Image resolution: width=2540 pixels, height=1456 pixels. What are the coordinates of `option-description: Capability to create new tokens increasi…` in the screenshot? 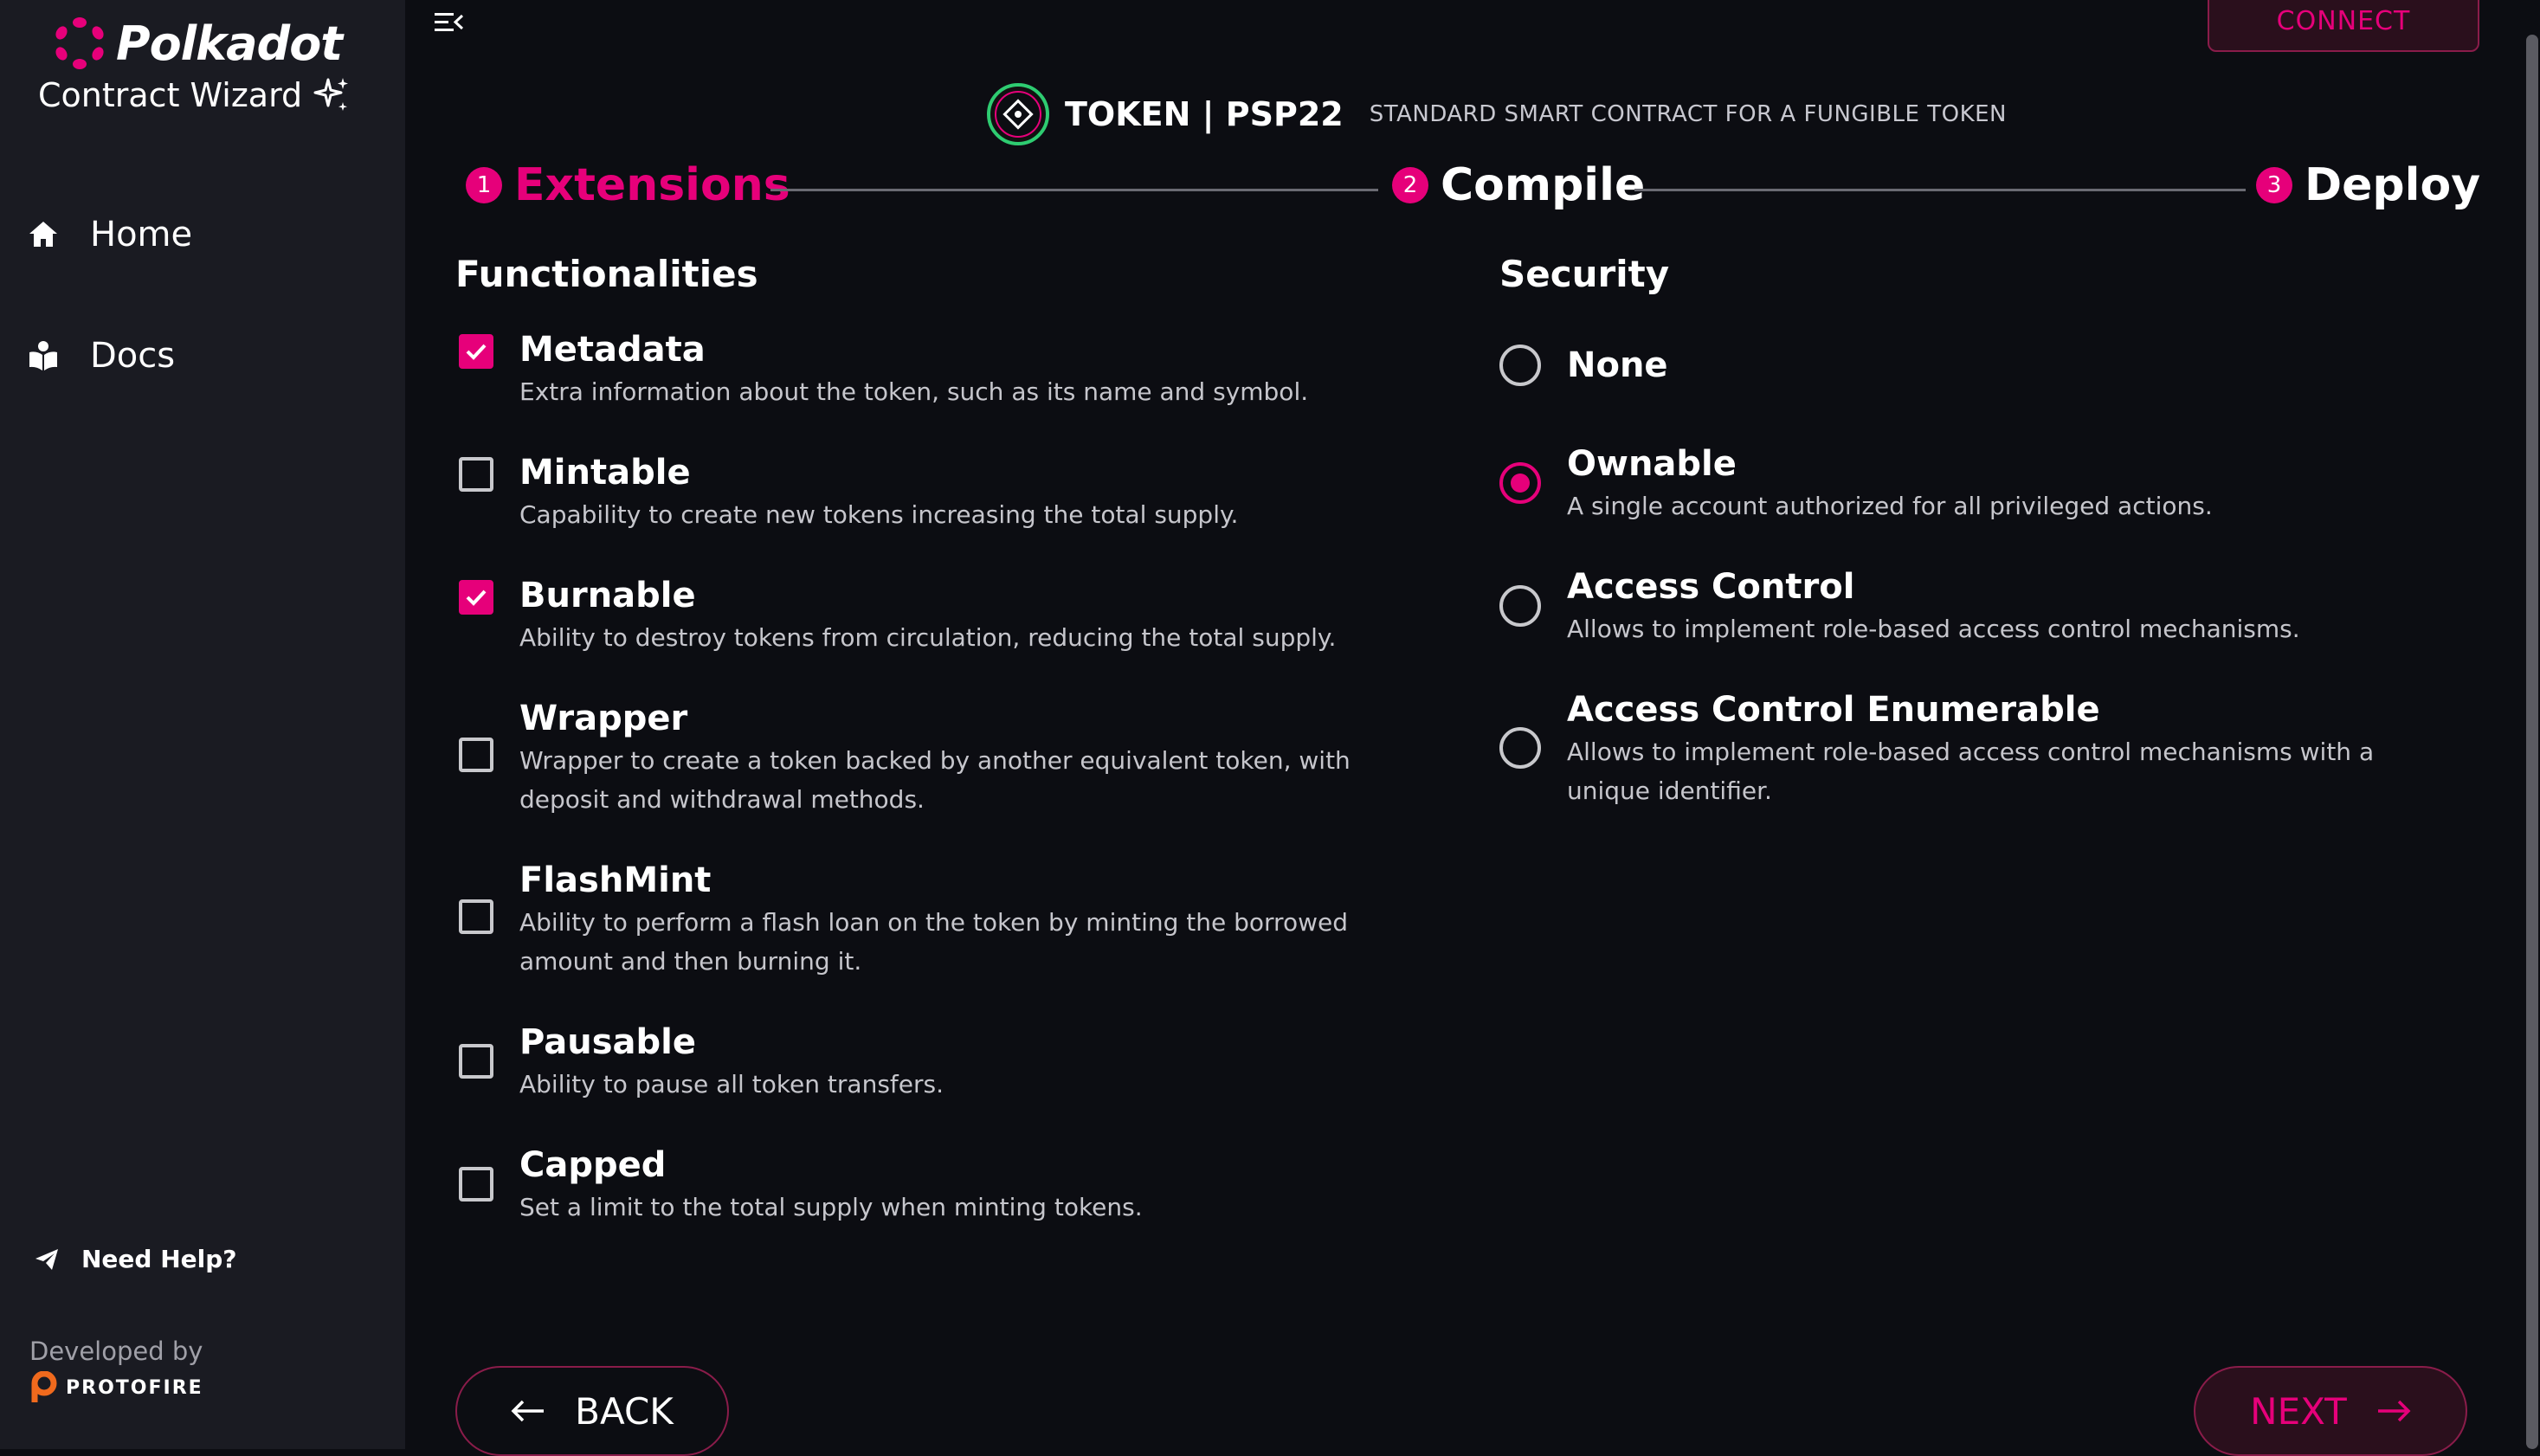 It's located at (879, 514).